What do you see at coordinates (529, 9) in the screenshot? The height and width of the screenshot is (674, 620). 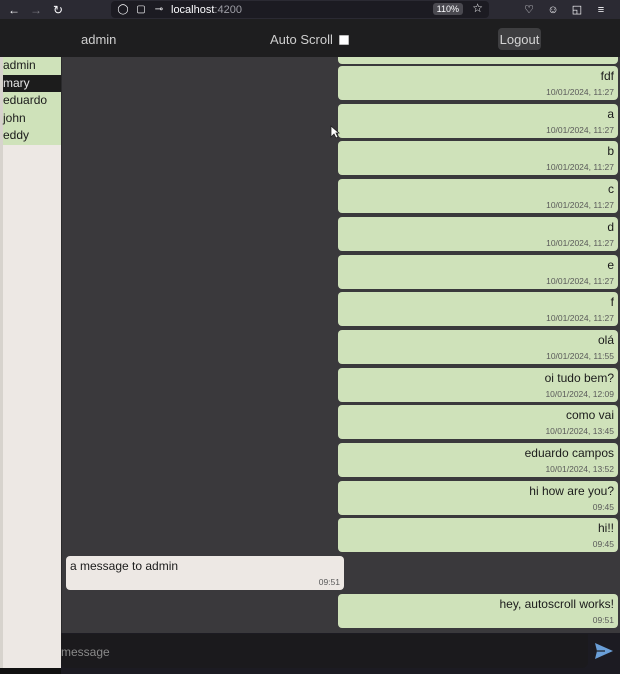 I see `pocket-icon: ♡` at bounding box center [529, 9].